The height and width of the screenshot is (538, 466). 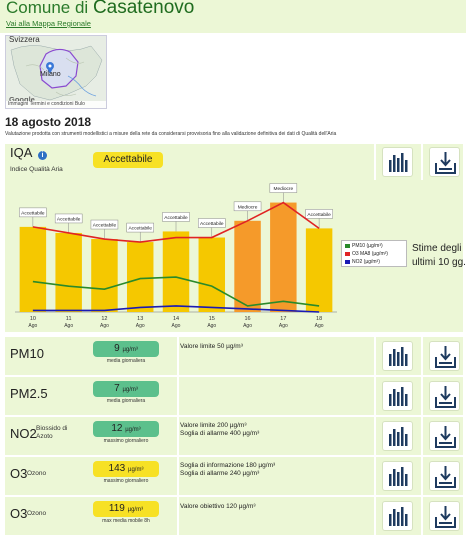 What do you see at coordinates (48, 122) in the screenshot?
I see `report-date: 18 agosto 2018` at bounding box center [48, 122].